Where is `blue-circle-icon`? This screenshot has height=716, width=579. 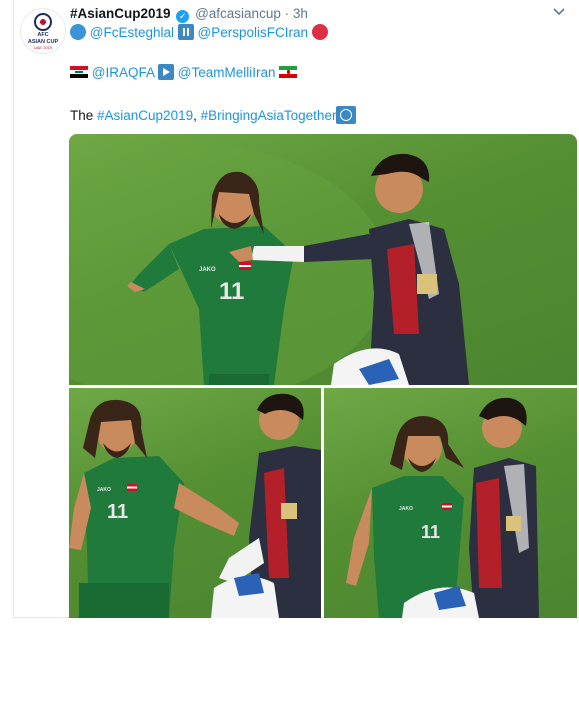 blue-circle-icon is located at coordinates (78, 32).